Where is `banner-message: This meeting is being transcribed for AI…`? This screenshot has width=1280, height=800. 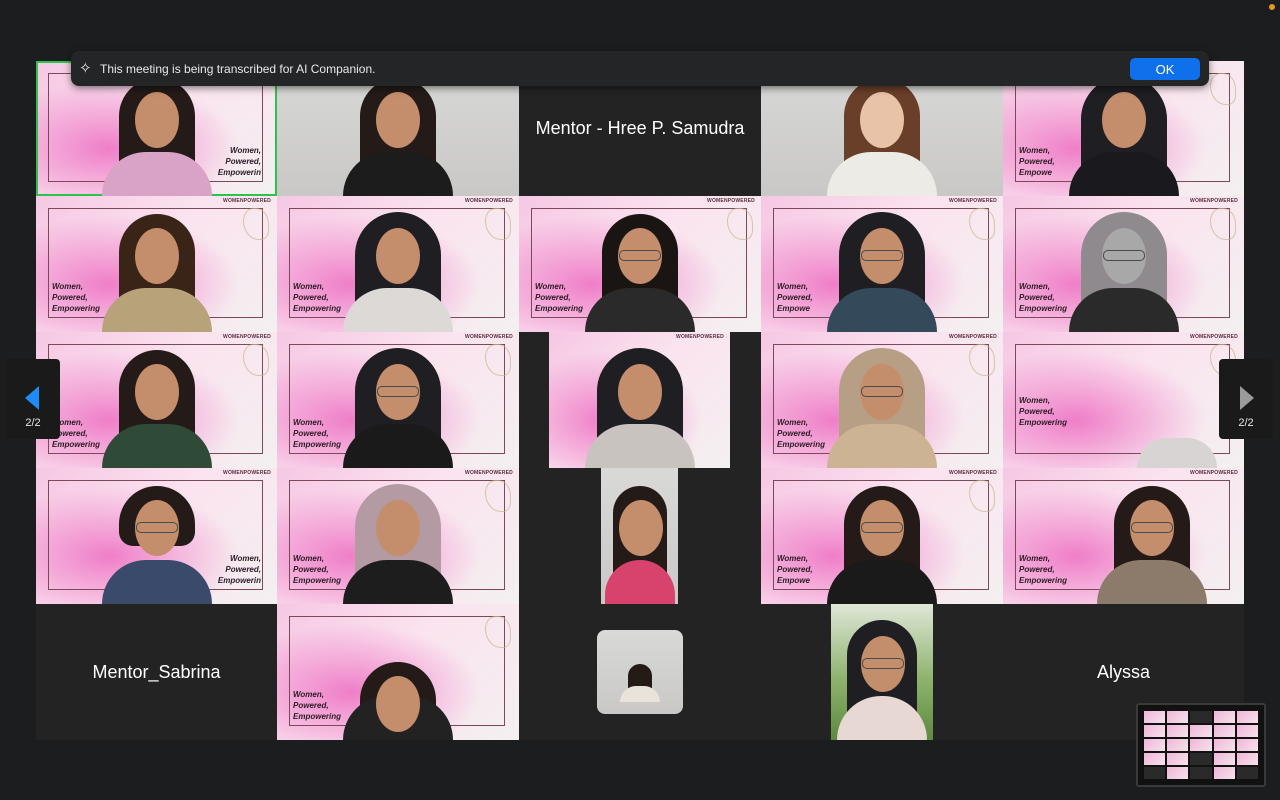
banner-message: This meeting is being transcribed for AI… is located at coordinates (238, 68).